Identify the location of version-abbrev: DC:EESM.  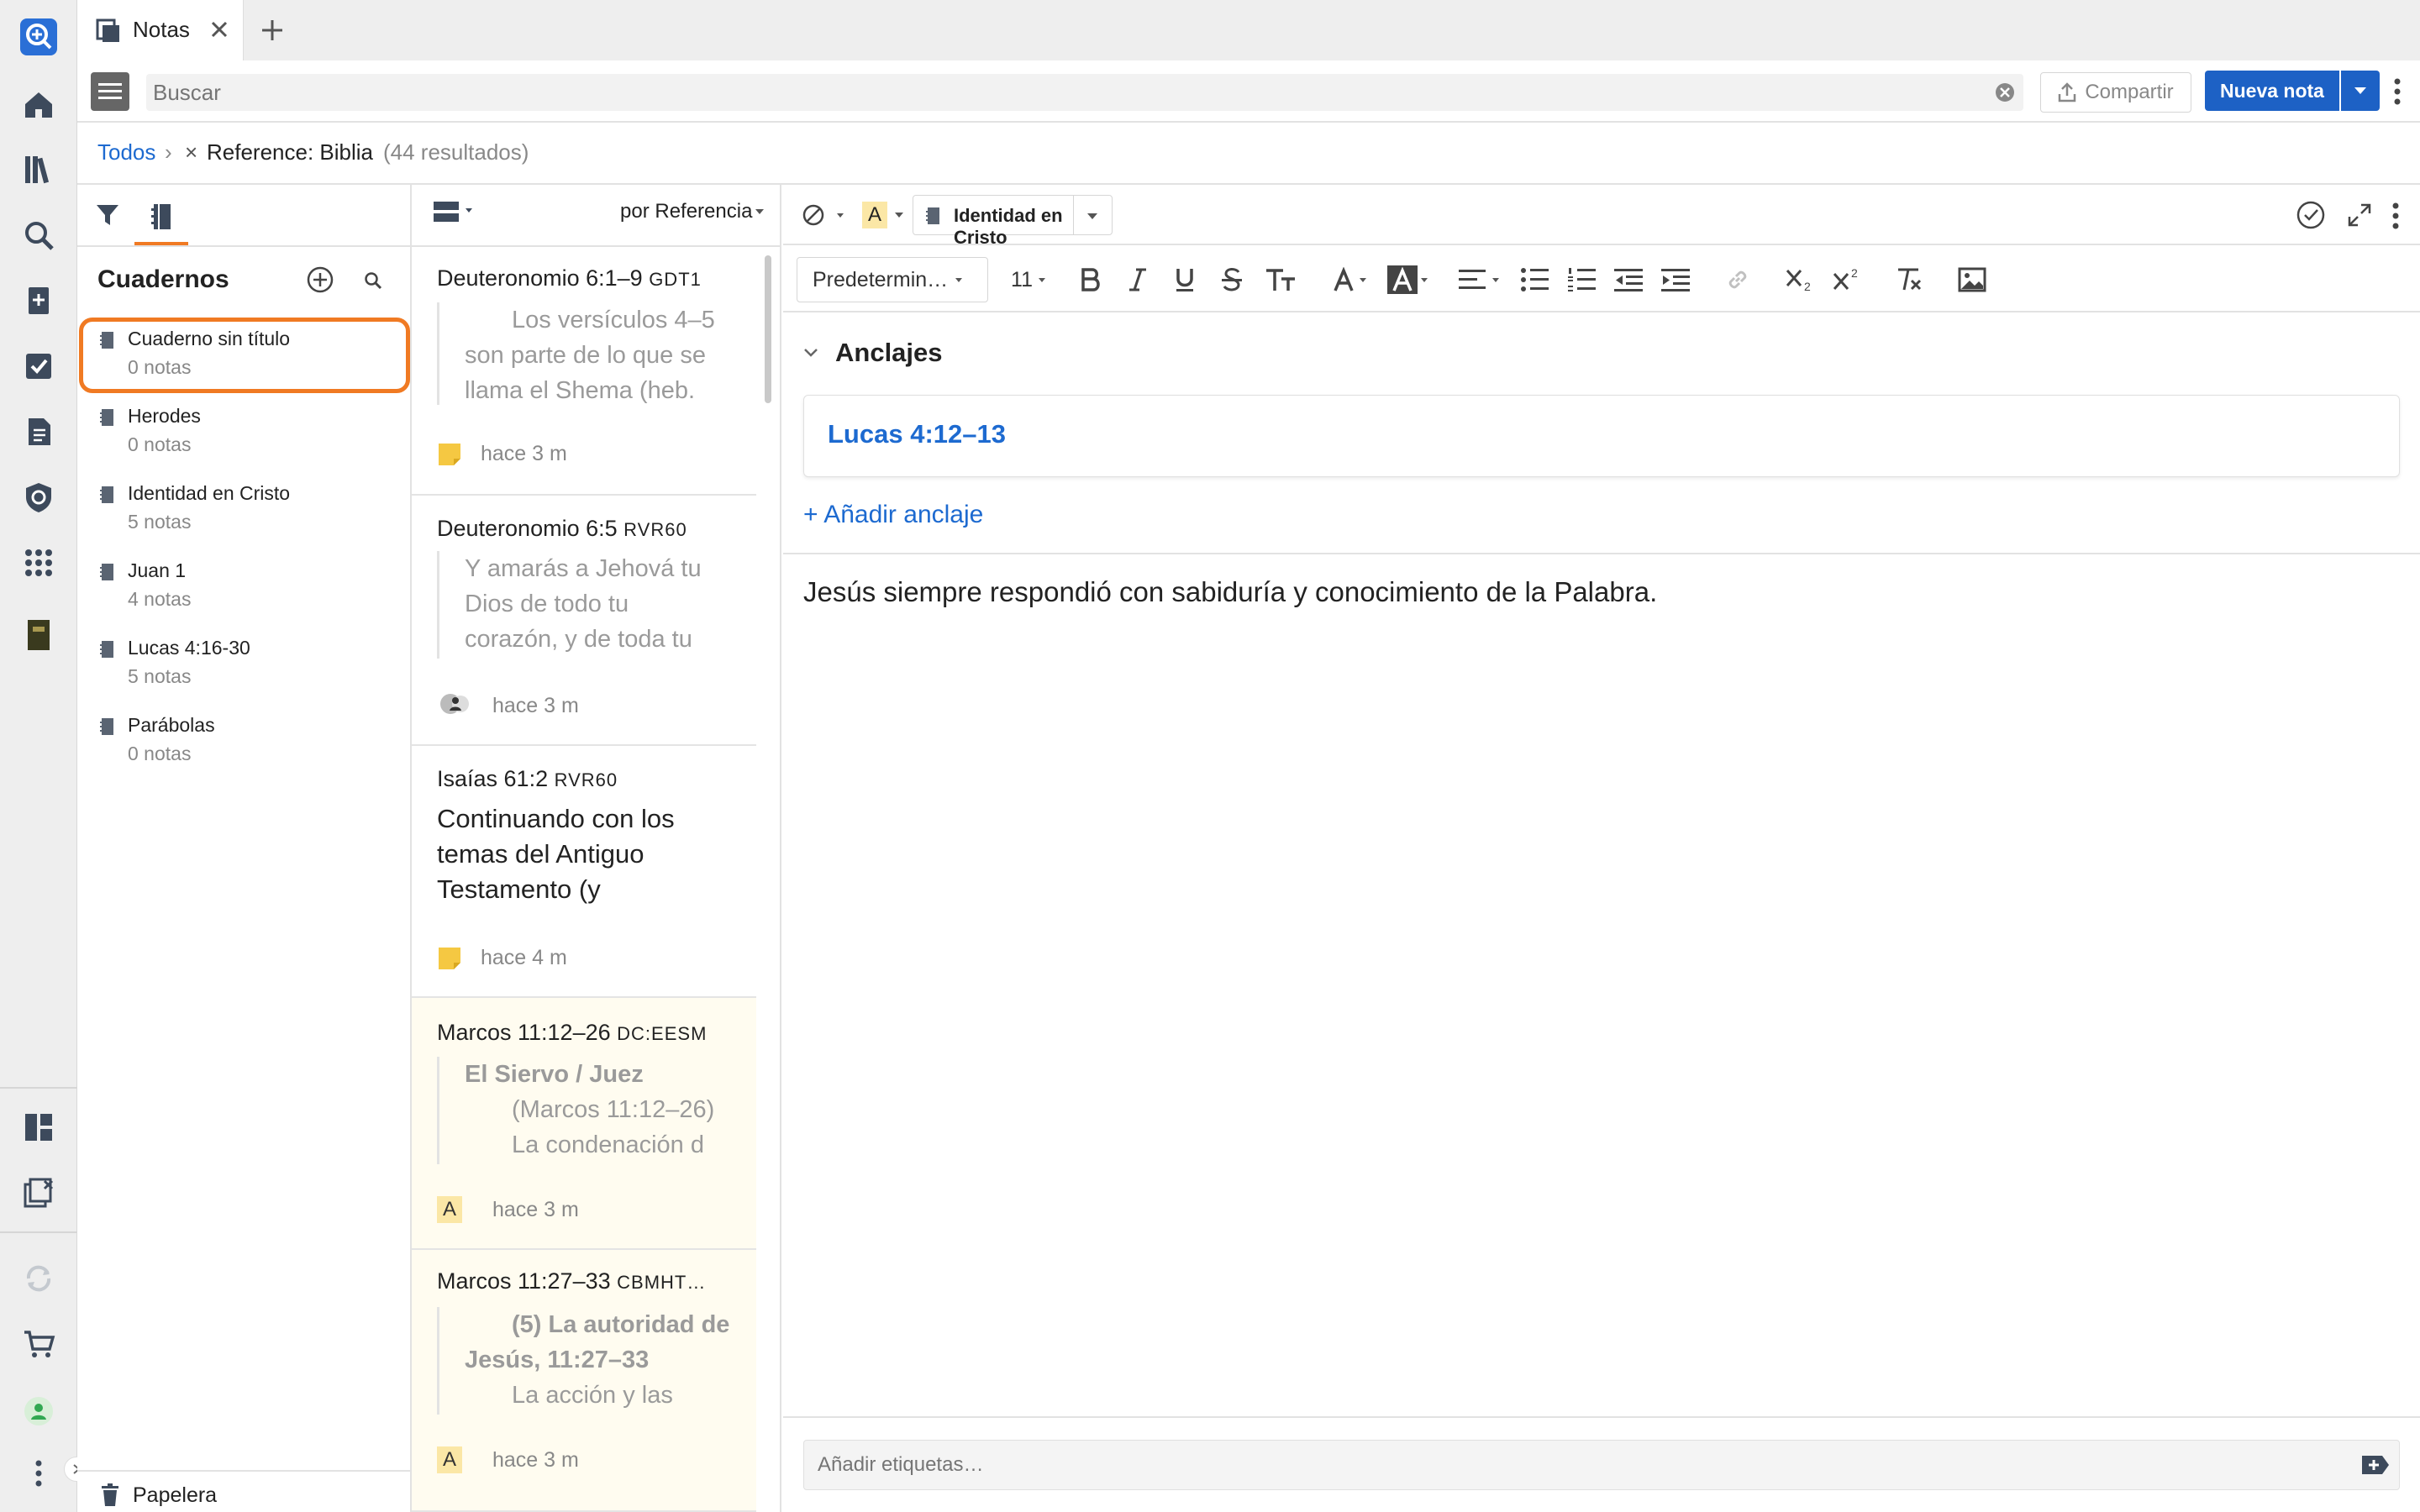
(662, 1033).